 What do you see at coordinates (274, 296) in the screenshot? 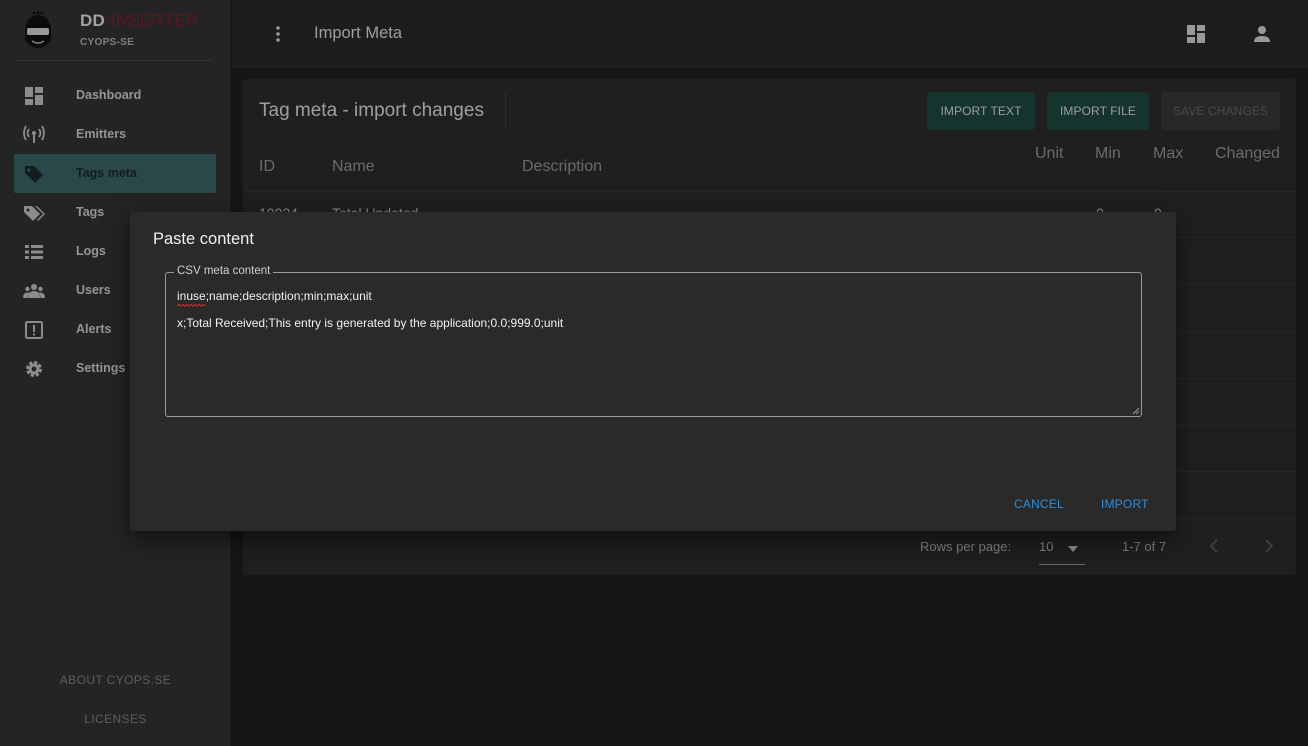
I see `csv-line: inuse;name;description;min;max;unit` at bounding box center [274, 296].